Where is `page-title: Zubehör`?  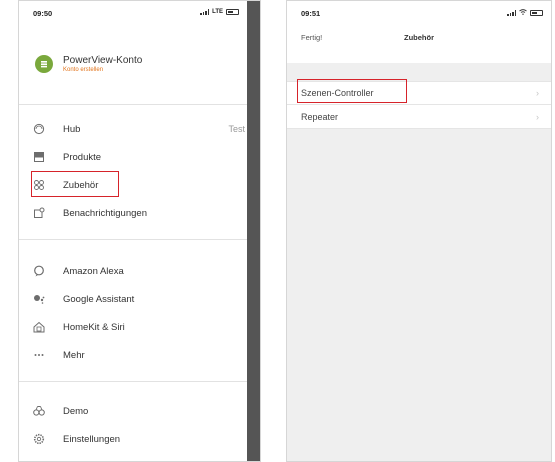
page-title: Zubehör is located at coordinates (419, 37).